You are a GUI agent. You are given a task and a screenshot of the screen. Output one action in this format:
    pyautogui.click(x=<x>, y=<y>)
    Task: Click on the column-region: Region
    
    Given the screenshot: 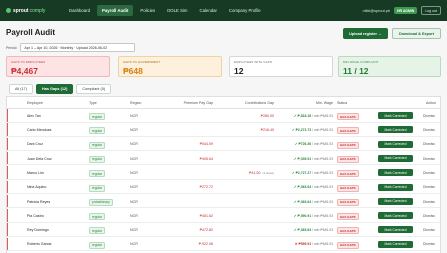 What is the action you would take?
    pyautogui.click(x=135, y=103)
    